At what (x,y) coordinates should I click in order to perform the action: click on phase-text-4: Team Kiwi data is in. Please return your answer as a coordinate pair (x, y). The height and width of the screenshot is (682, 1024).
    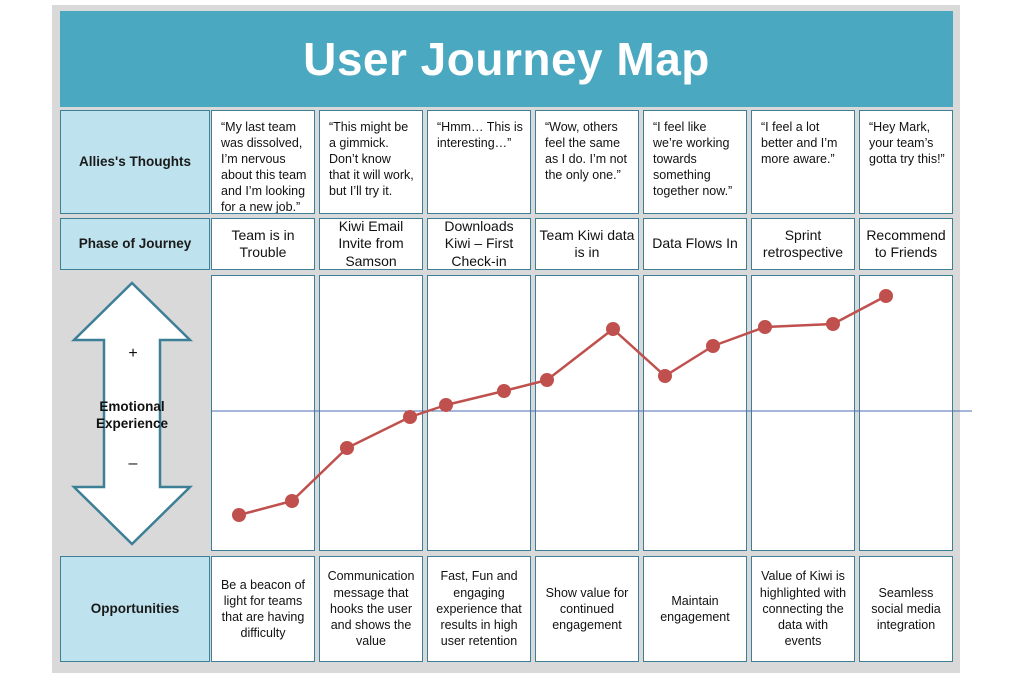
    Looking at the image, I should click on (587, 243).